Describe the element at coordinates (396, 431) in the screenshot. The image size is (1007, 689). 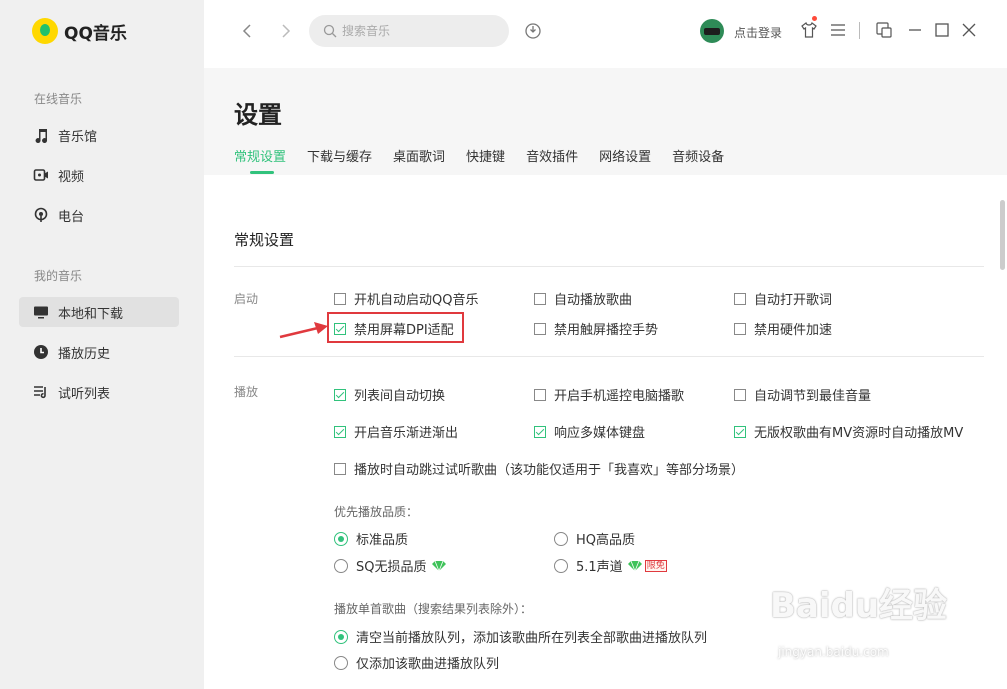
I see `opt-fade-in-out: 开启音乐渐进渐出` at that location.